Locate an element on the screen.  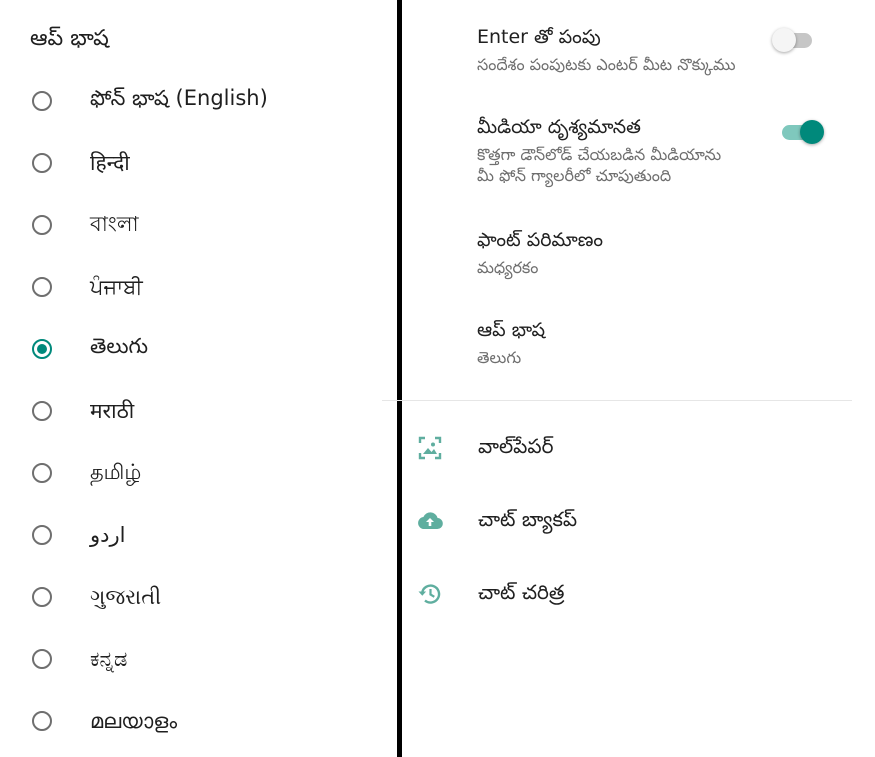
wallpaper-icon is located at coordinates (430, 448).